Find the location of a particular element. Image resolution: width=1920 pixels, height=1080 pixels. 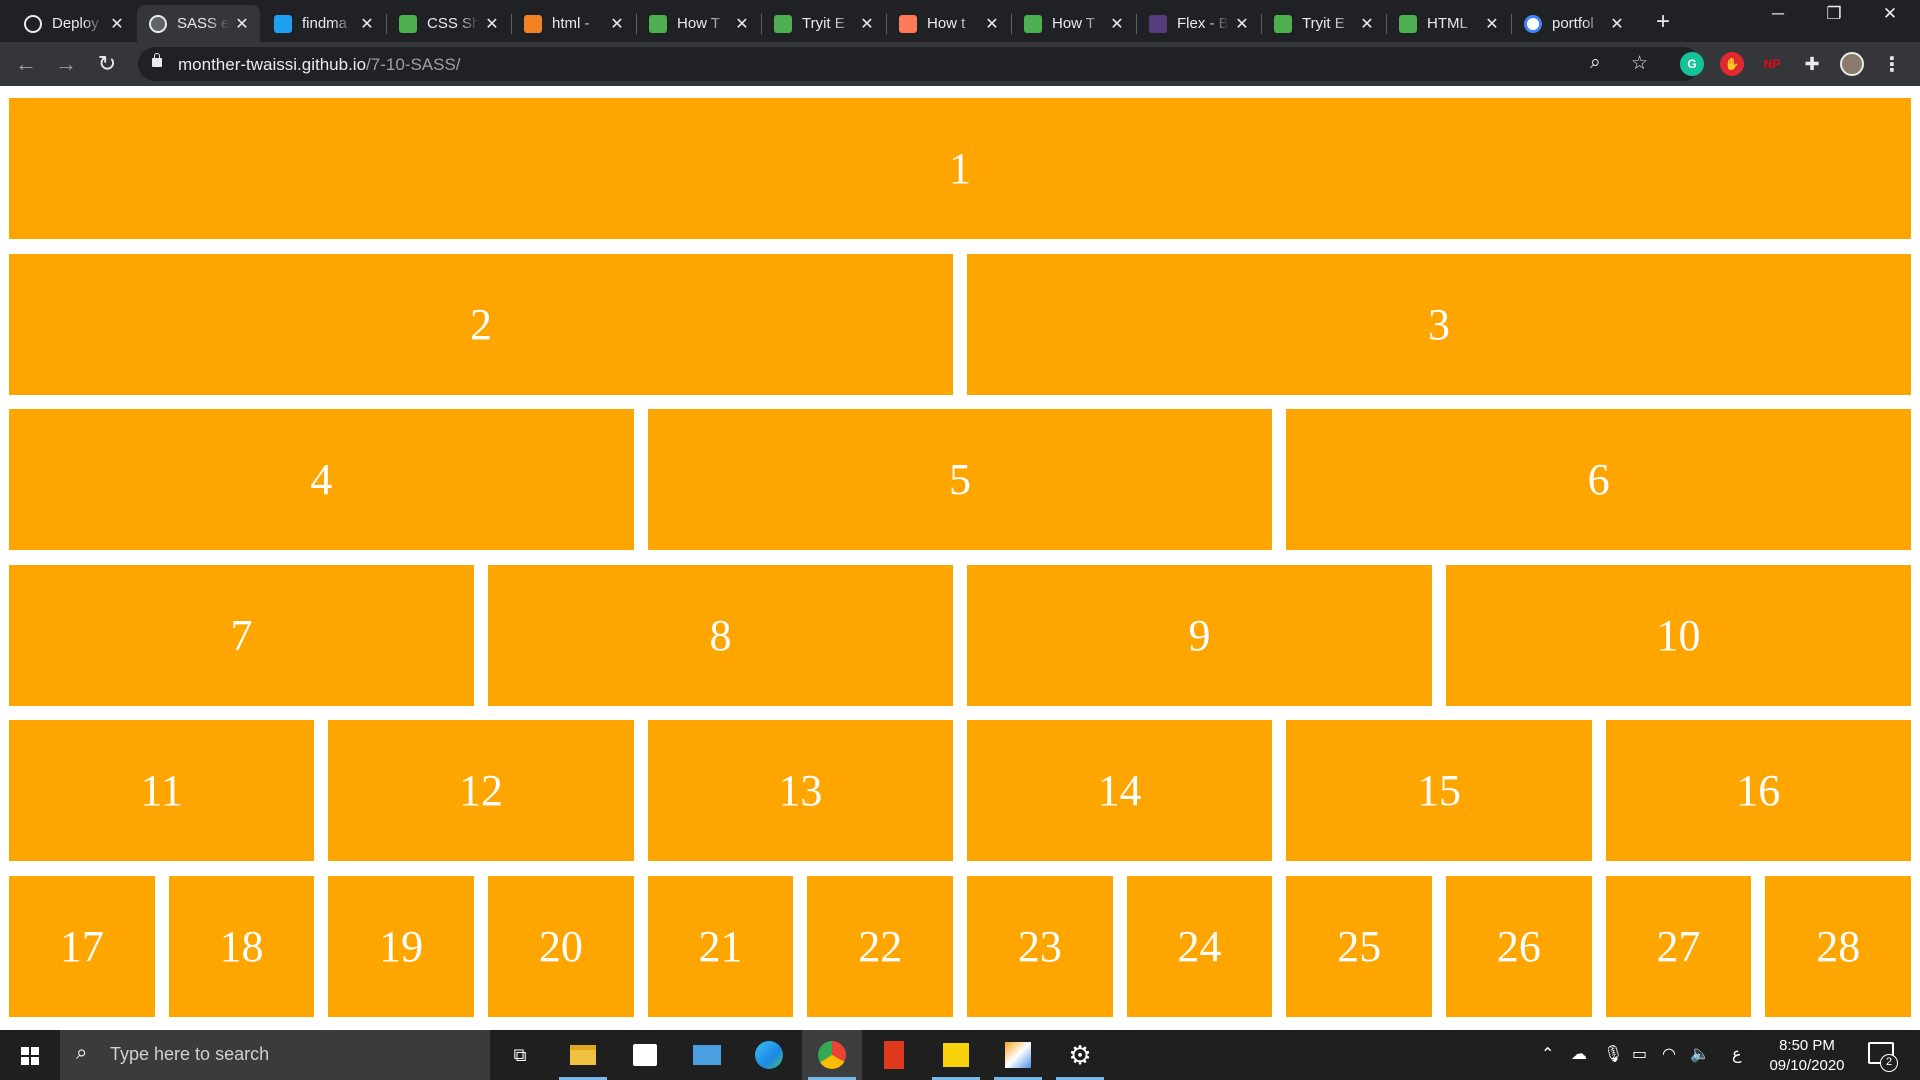

browser-tab: portfol ✕ is located at coordinates (1573, 23).